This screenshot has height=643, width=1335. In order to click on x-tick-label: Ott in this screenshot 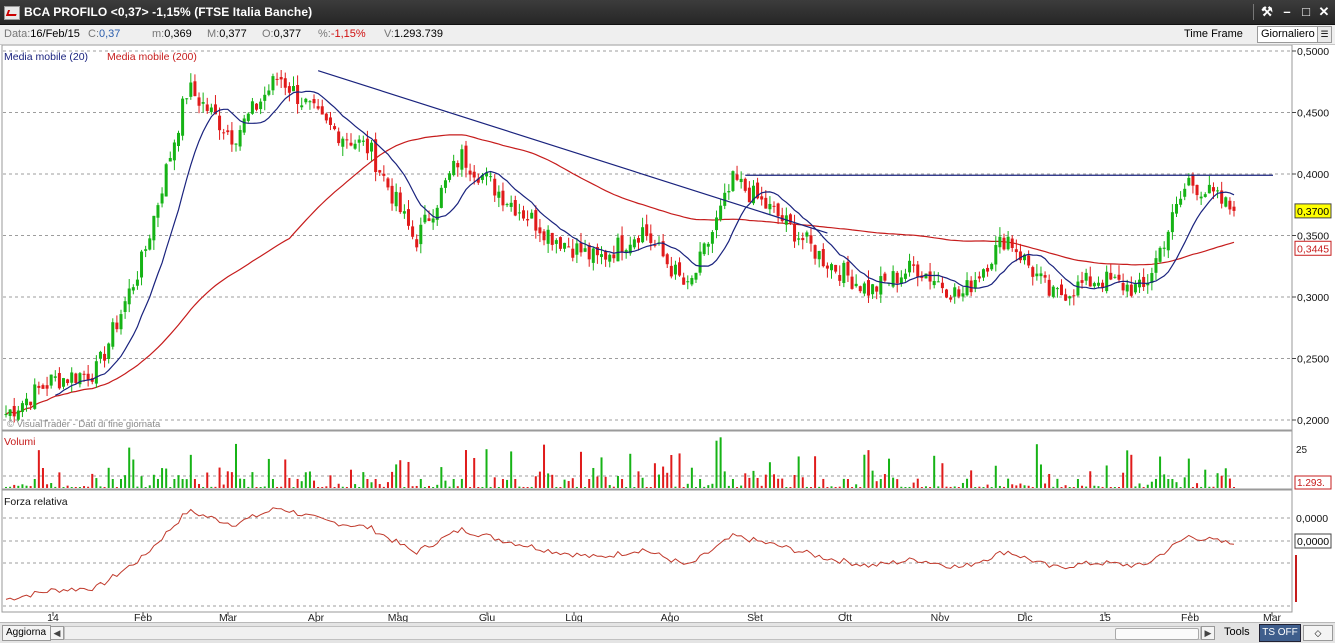, I will do `click(845, 617)`.